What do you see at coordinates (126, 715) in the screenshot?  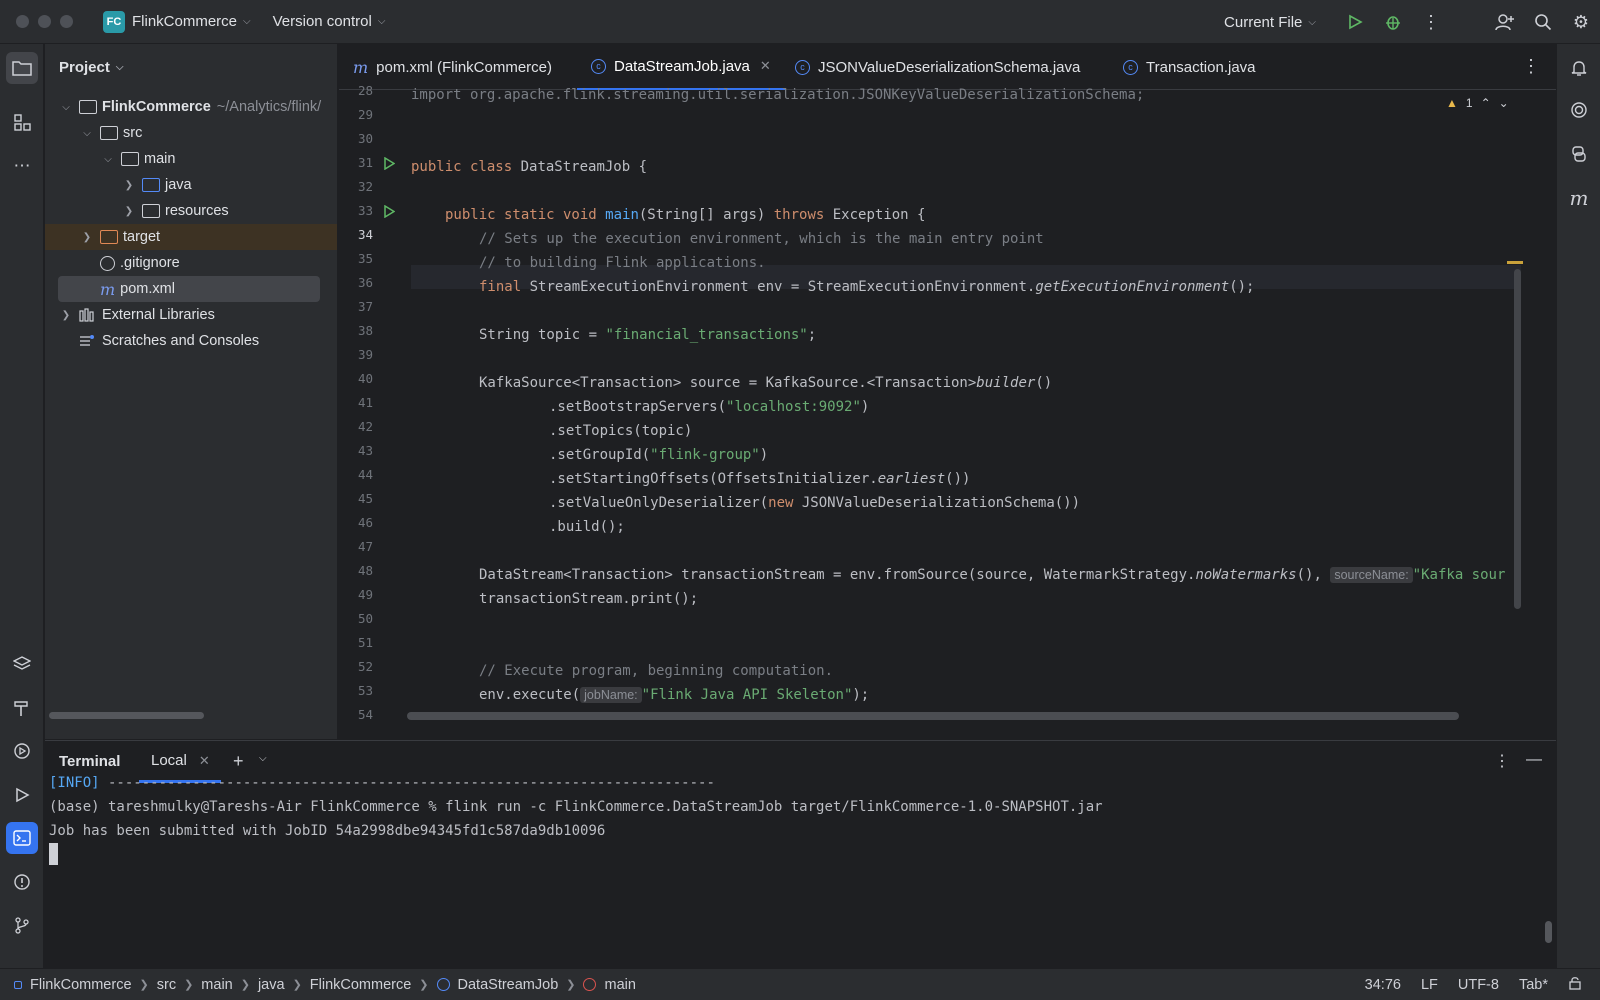 I see `project-horizontal-scrollbar` at bounding box center [126, 715].